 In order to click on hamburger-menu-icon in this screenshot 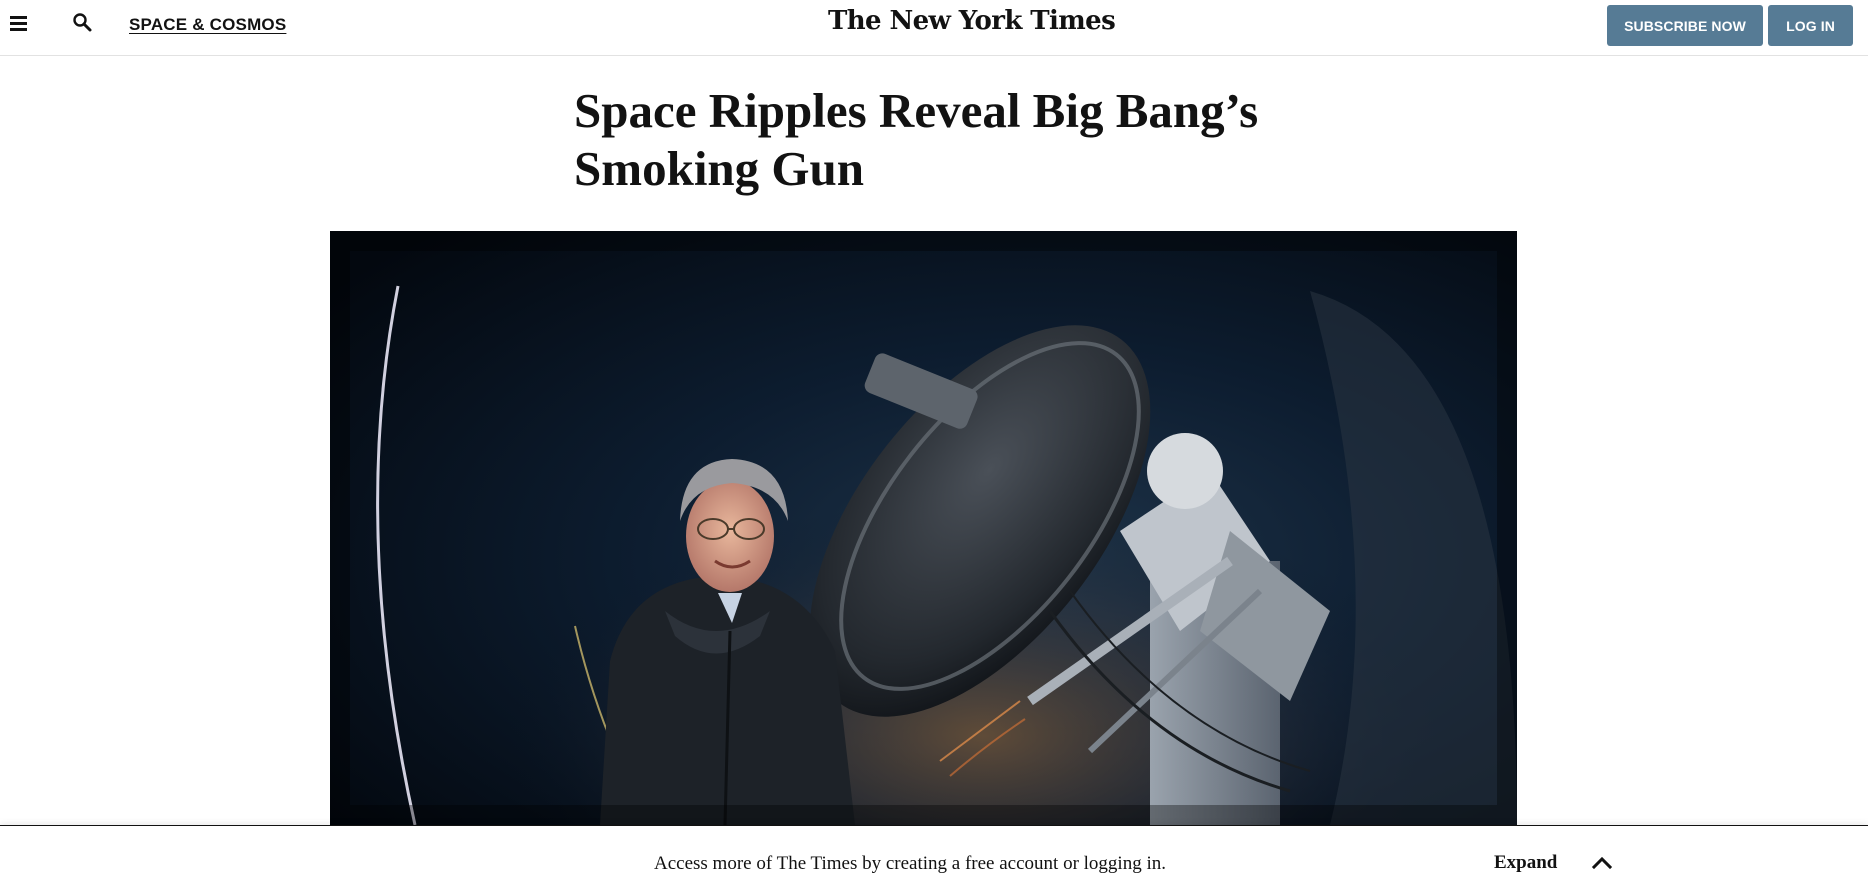, I will do `click(19, 23)`.